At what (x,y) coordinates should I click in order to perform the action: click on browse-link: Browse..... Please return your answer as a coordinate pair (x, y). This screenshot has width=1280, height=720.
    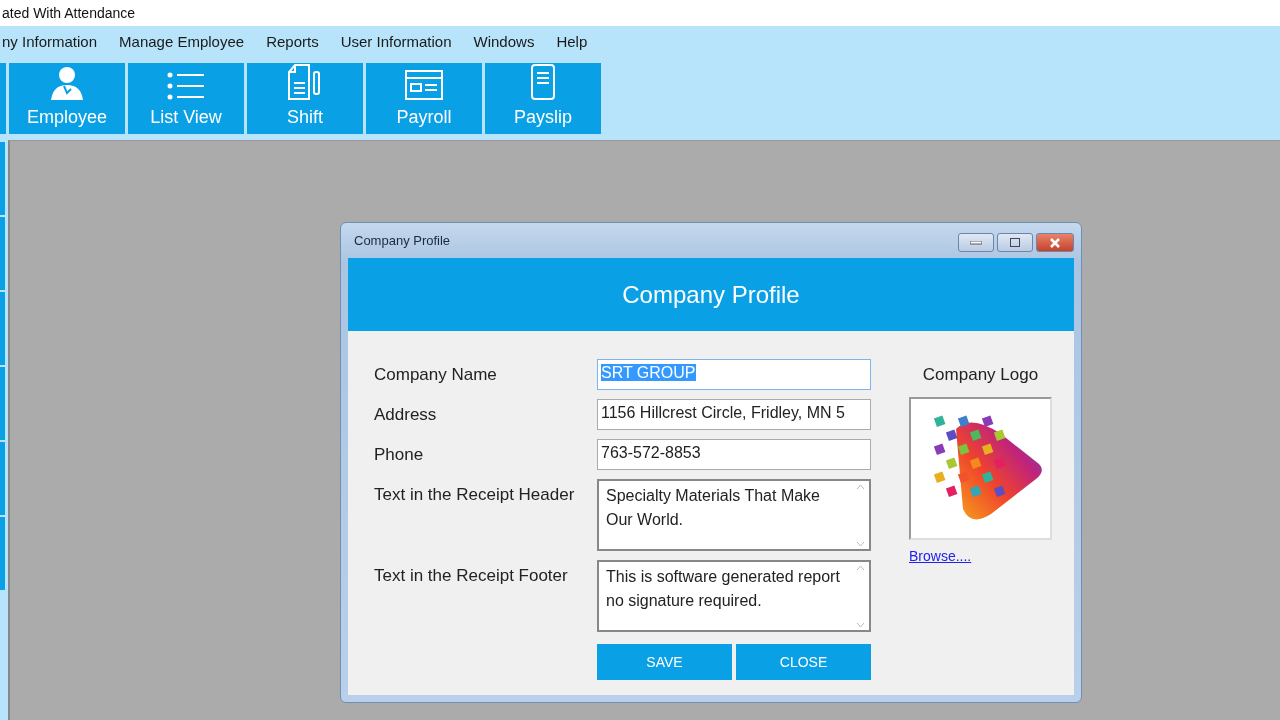
    Looking at the image, I should click on (940, 556).